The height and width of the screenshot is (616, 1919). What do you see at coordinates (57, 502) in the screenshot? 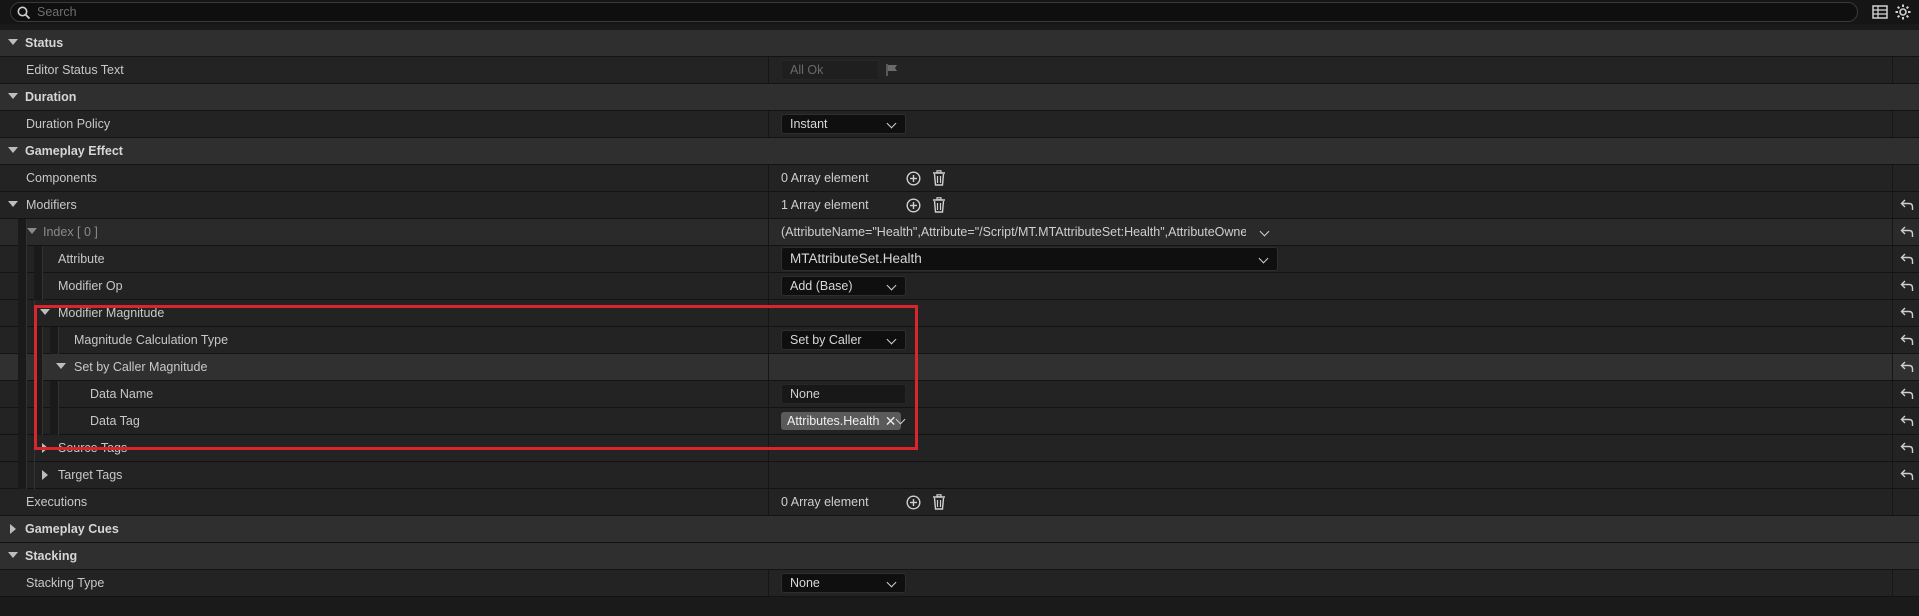
I see `property-label: Executions` at bounding box center [57, 502].